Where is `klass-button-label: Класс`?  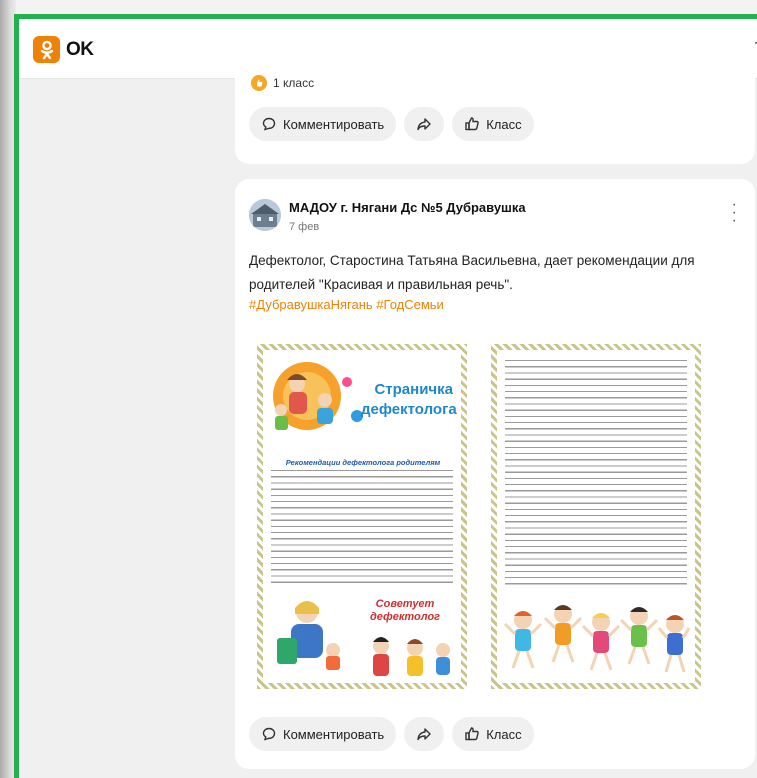 klass-button-label: Класс is located at coordinates (504, 124).